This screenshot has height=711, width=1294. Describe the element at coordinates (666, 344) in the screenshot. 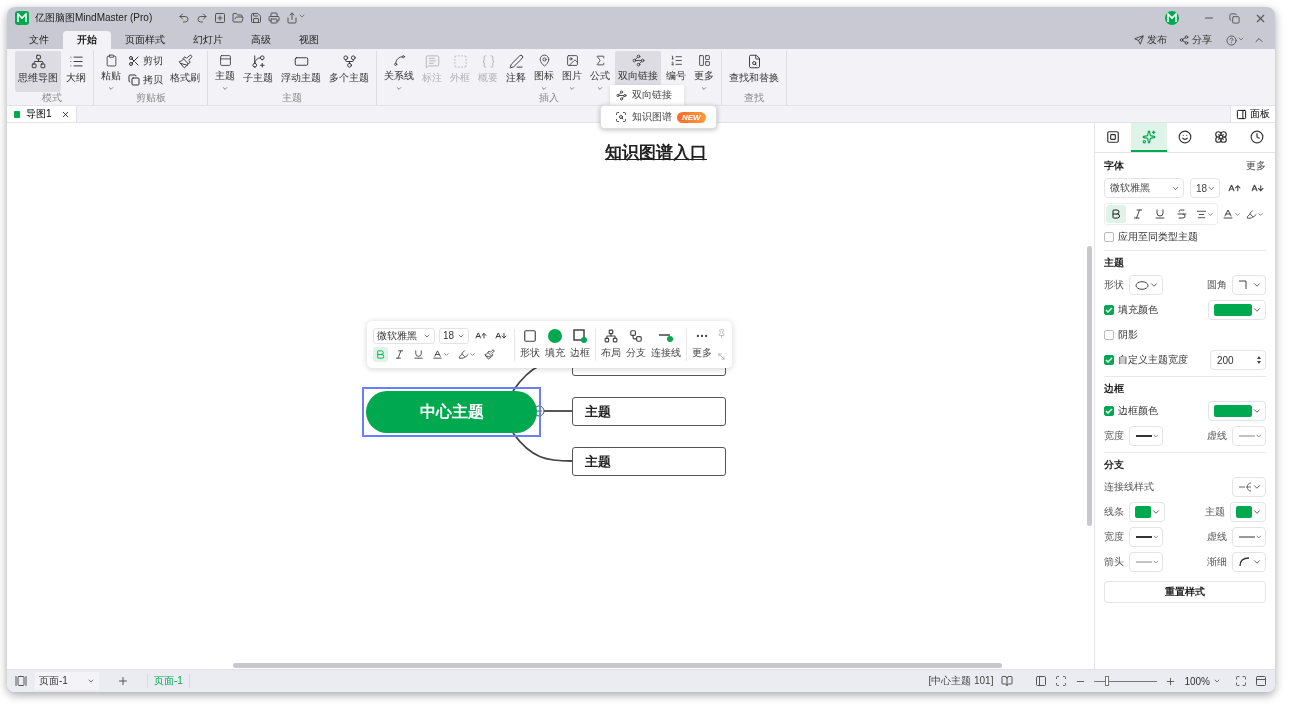

I see `toolbar-tool-button: 连接线` at that location.